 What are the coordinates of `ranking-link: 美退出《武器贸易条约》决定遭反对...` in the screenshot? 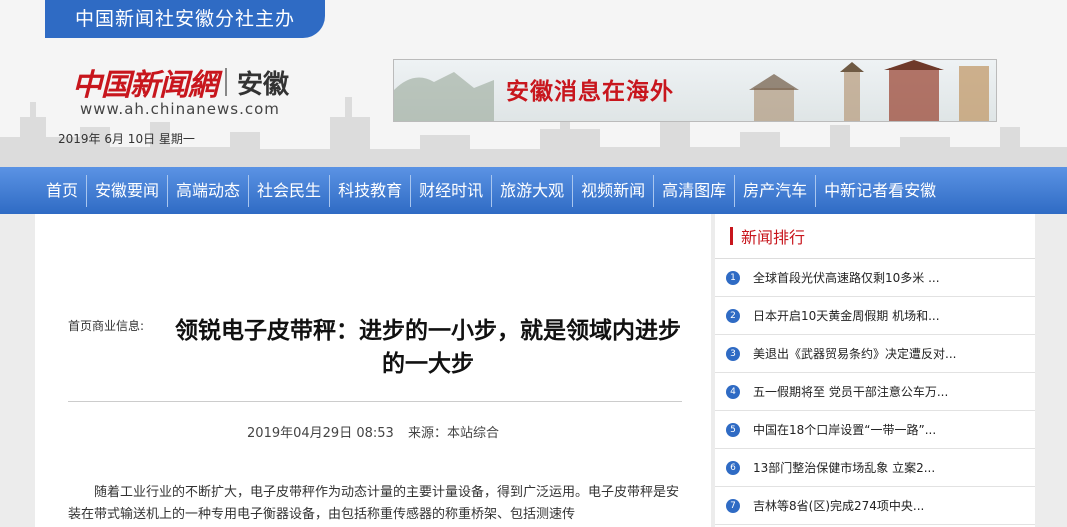 It's located at (854, 353).